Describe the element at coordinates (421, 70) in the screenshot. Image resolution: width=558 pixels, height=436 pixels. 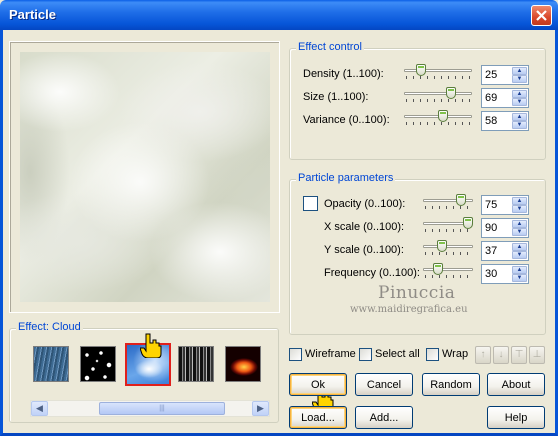
I see `density-slider-thumb` at that location.